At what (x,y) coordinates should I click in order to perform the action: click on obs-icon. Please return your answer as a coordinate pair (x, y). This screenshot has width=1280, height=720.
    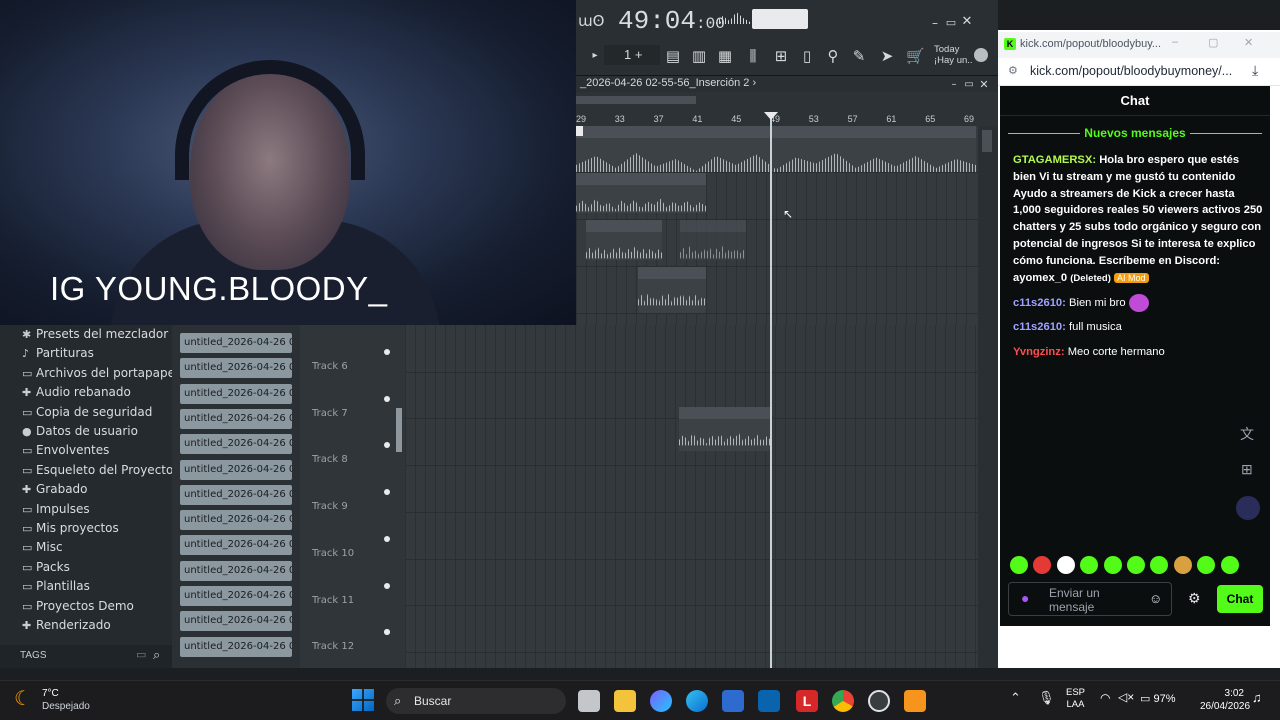
    Looking at the image, I should click on (879, 701).